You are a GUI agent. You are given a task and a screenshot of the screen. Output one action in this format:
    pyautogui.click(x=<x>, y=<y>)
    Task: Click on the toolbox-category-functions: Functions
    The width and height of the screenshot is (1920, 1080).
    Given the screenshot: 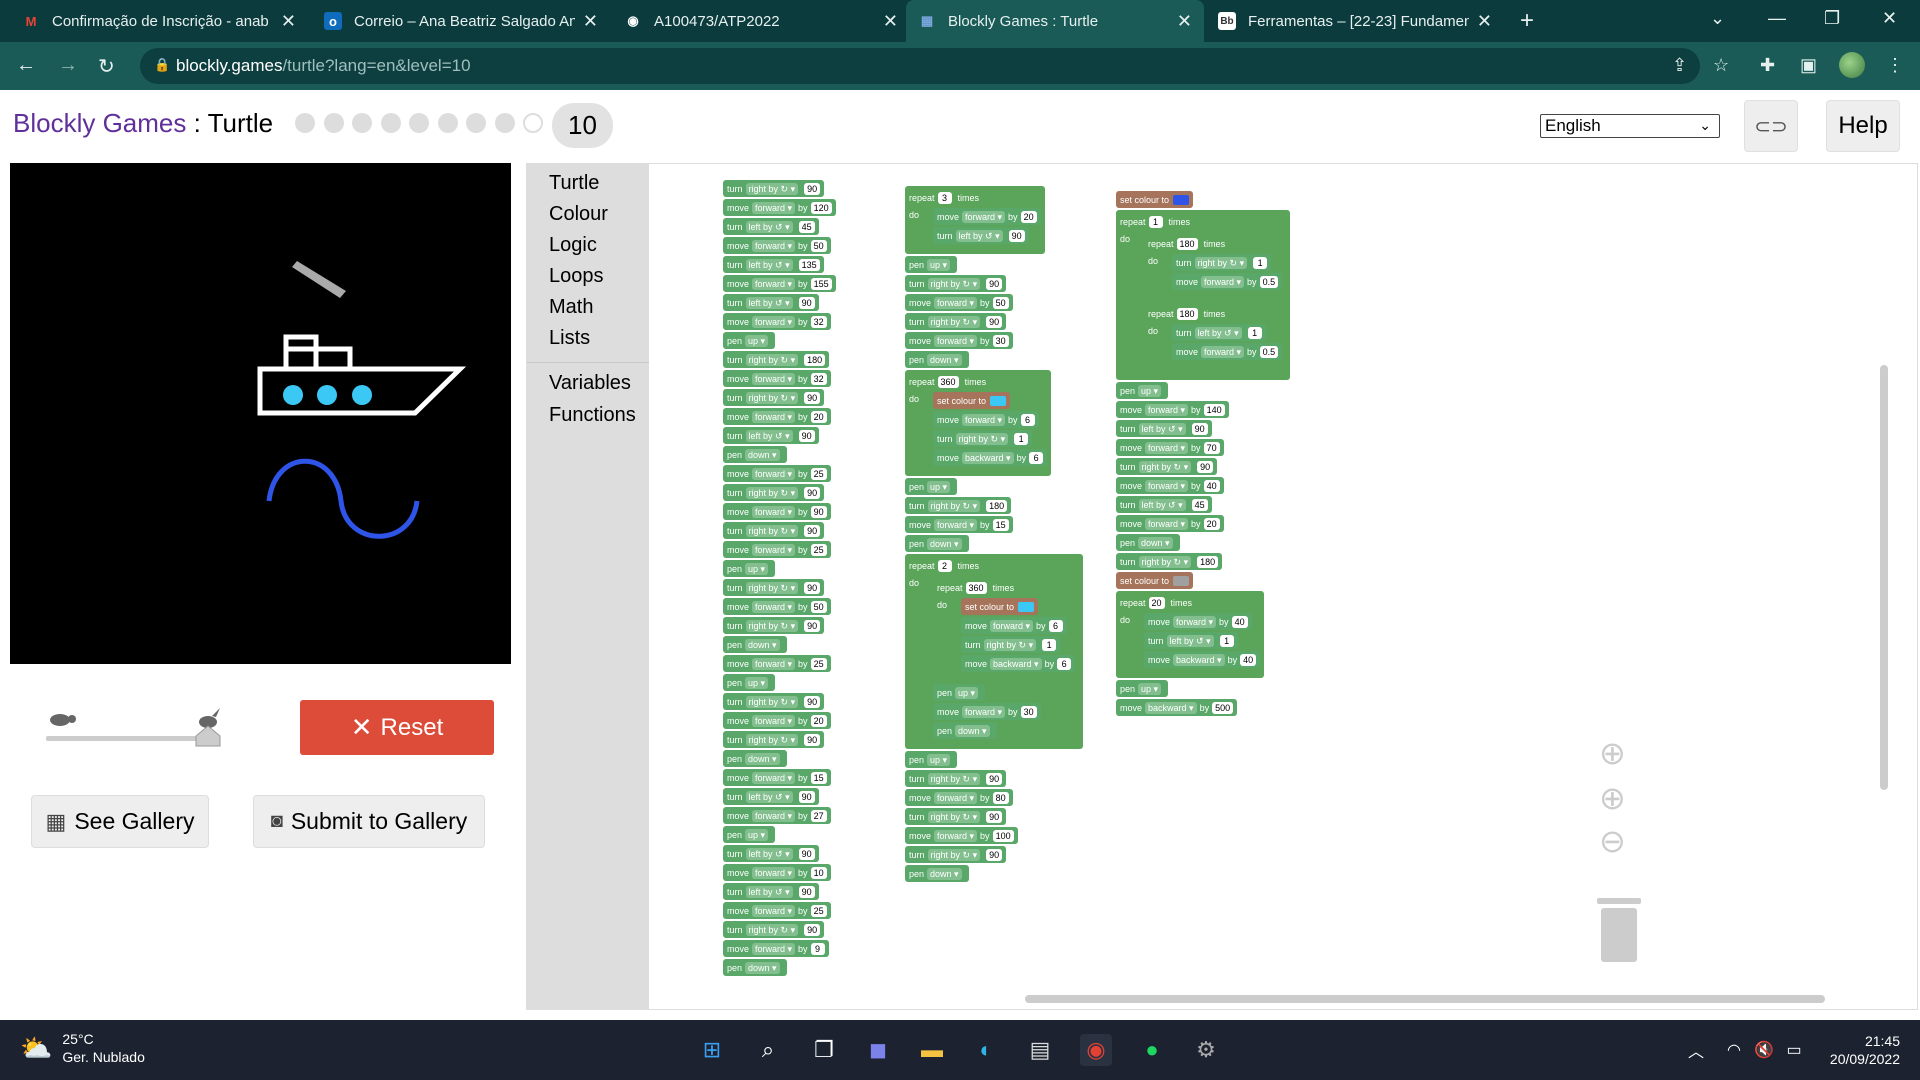 What is the action you would take?
    pyautogui.click(x=592, y=415)
    